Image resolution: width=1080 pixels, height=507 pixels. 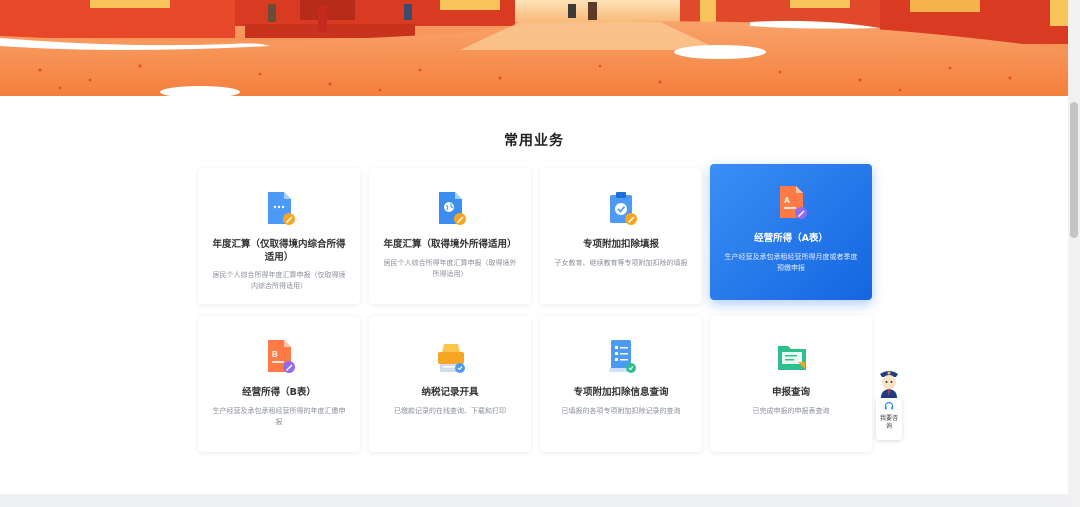 I want to click on folder-icon, so click(x=792, y=358).